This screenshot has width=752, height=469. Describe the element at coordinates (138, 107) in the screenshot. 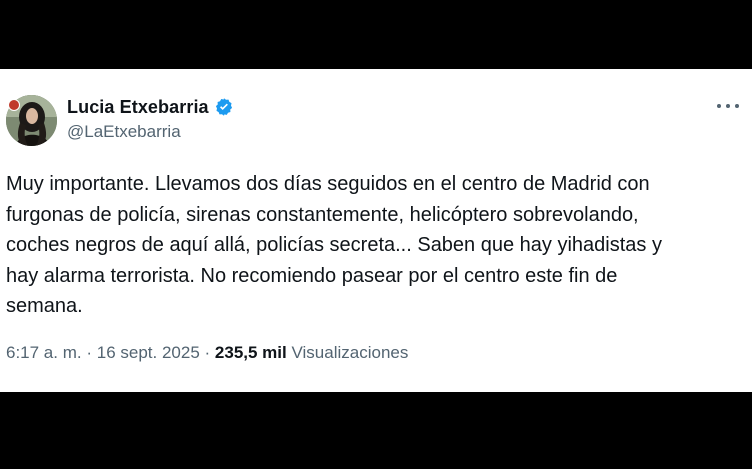

I see `author-display-name: Lucia Etxebarria` at that location.